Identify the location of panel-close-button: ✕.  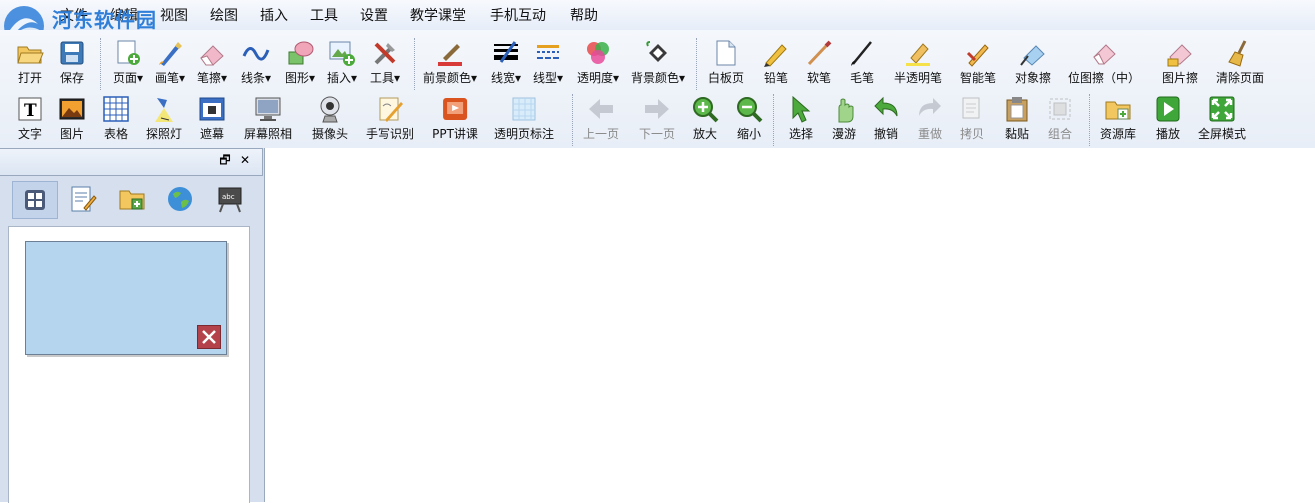
(245, 160).